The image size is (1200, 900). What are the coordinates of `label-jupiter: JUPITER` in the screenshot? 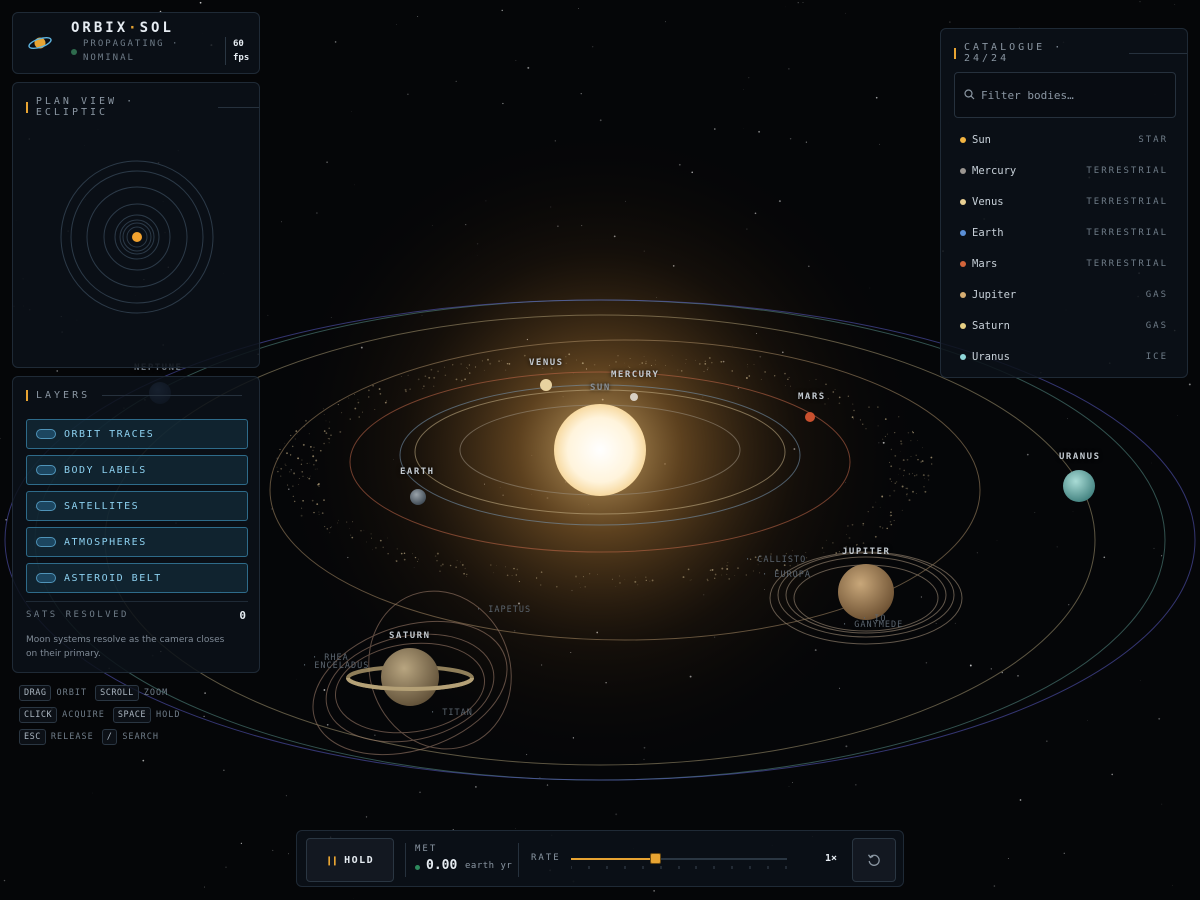 It's located at (866, 552).